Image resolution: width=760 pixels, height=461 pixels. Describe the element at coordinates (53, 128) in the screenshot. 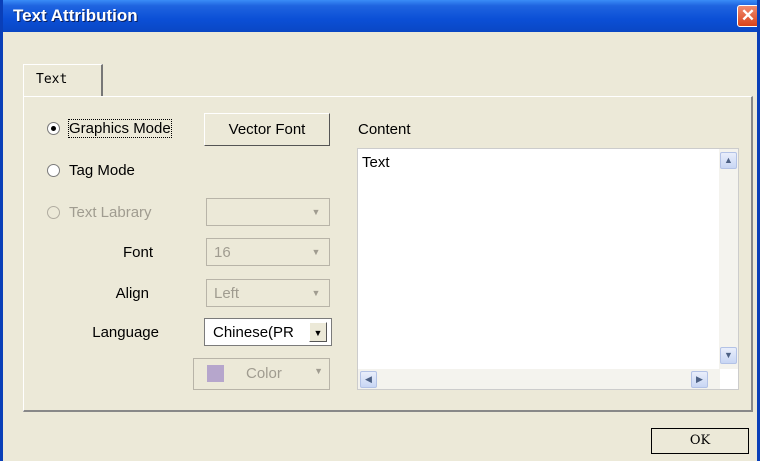

I see `radio-graphics-mode-indicator` at that location.